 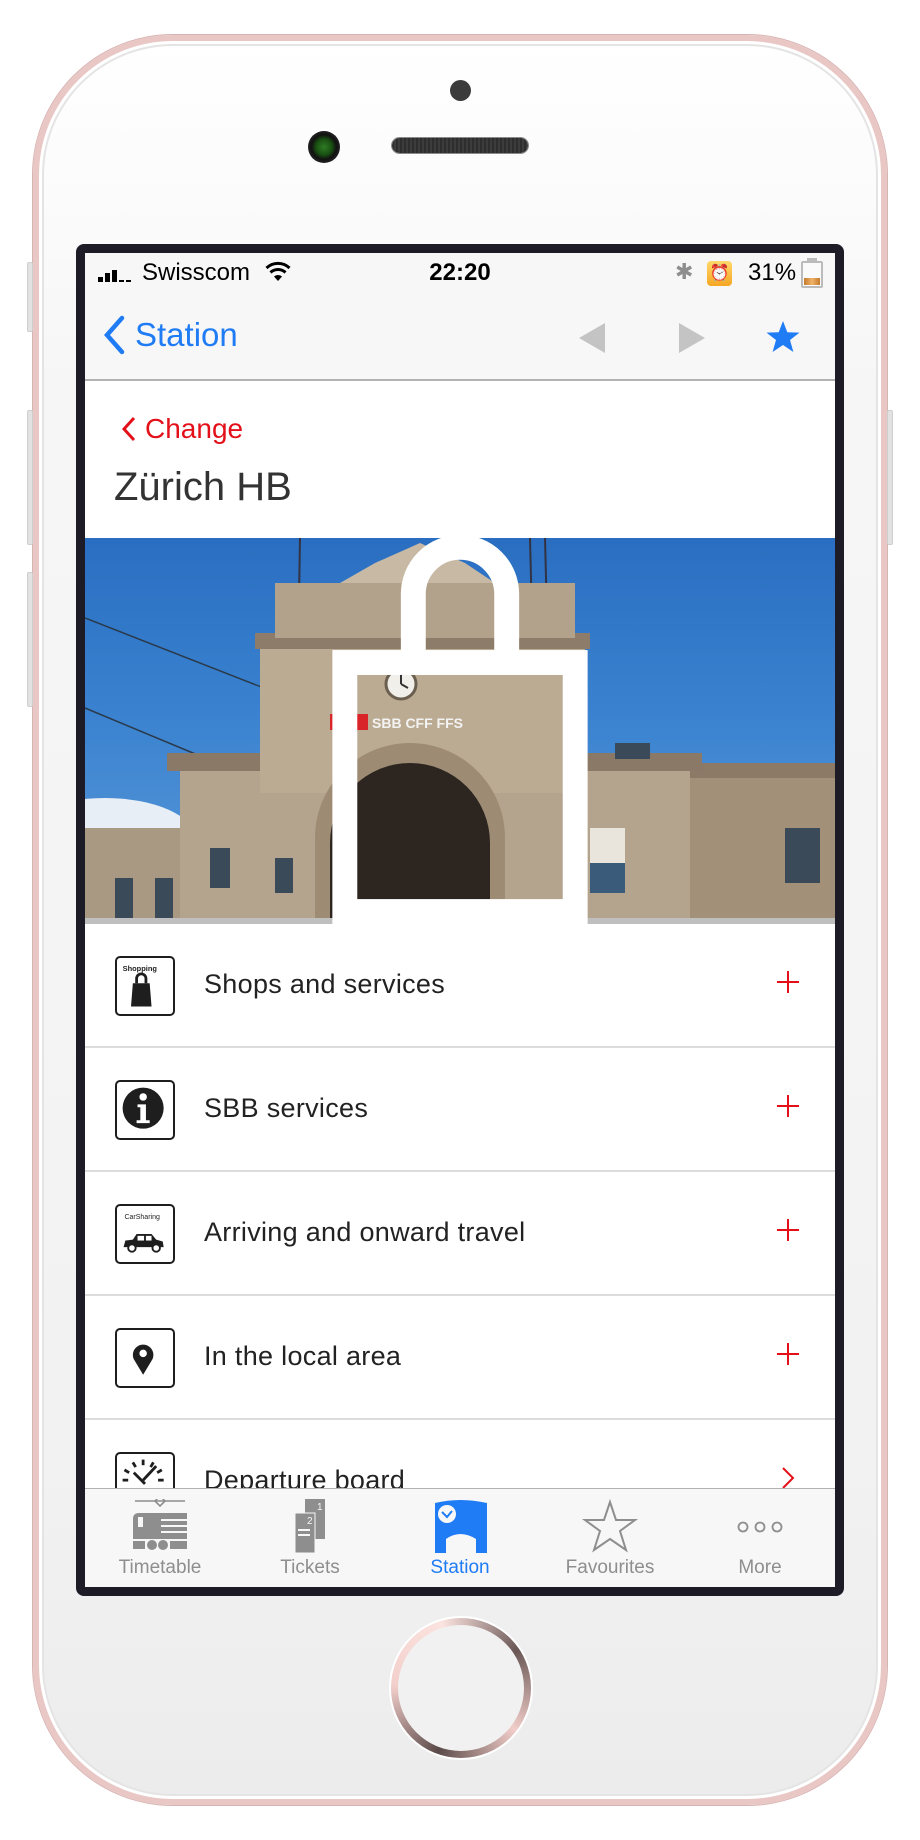 What do you see at coordinates (461, 1688) in the screenshot?
I see `home-button` at bounding box center [461, 1688].